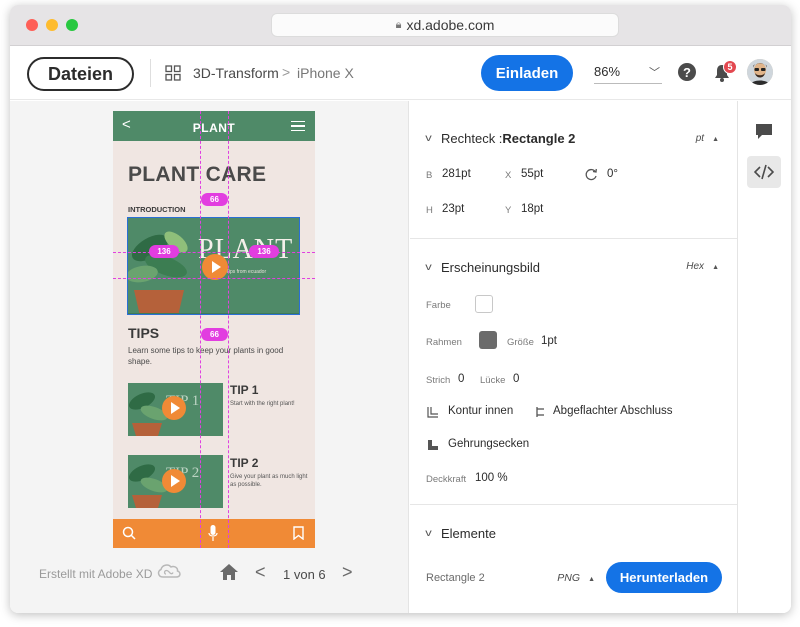 Image resolution: width=800 pixels, height=627 pixels. Describe the element at coordinates (456, 174) in the screenshot. I see `width-value: 281pt` at that location.